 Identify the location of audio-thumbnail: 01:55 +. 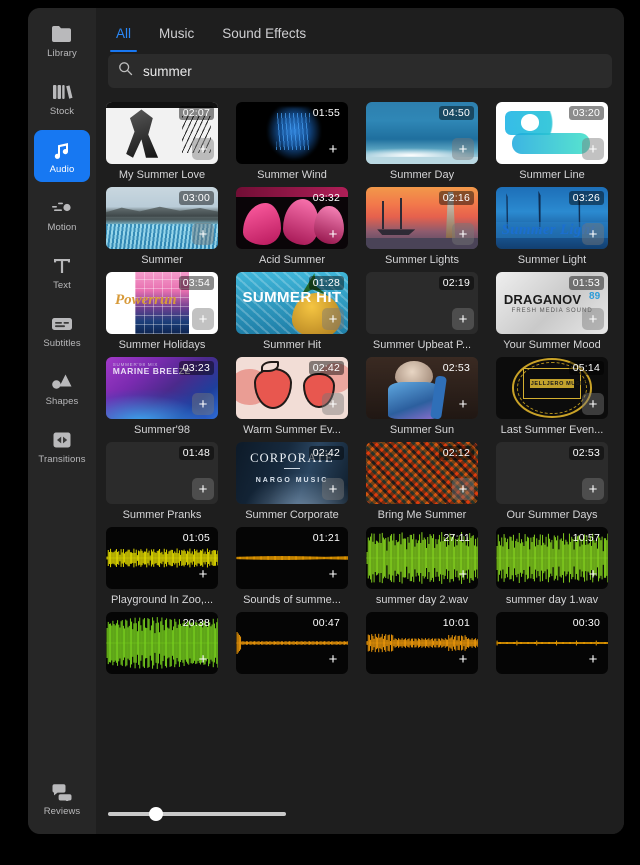
(292, 133).